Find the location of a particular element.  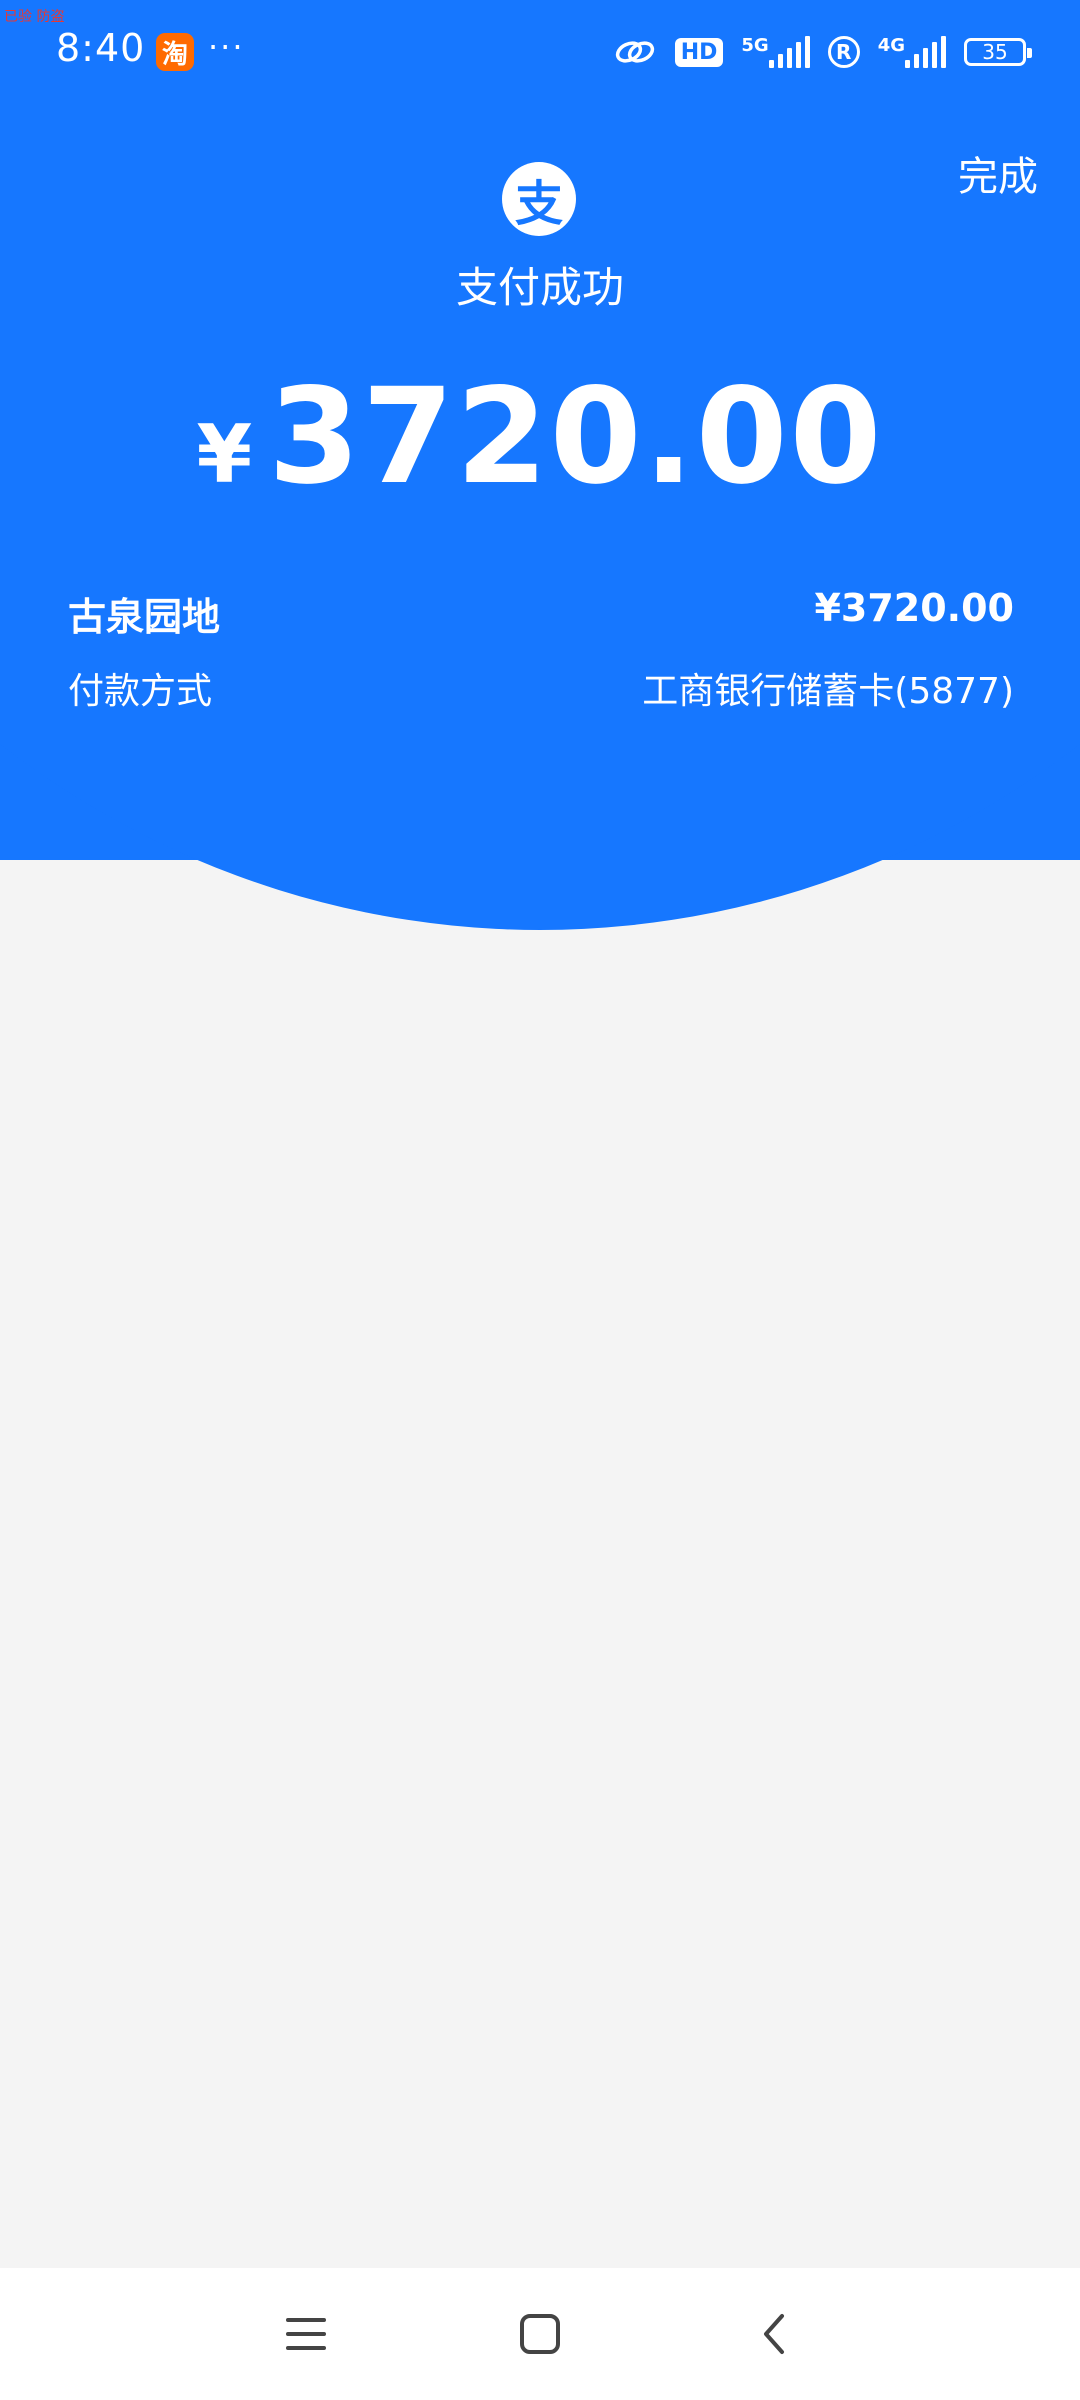

system-nav-bar is located at coordinates (540, 2334).